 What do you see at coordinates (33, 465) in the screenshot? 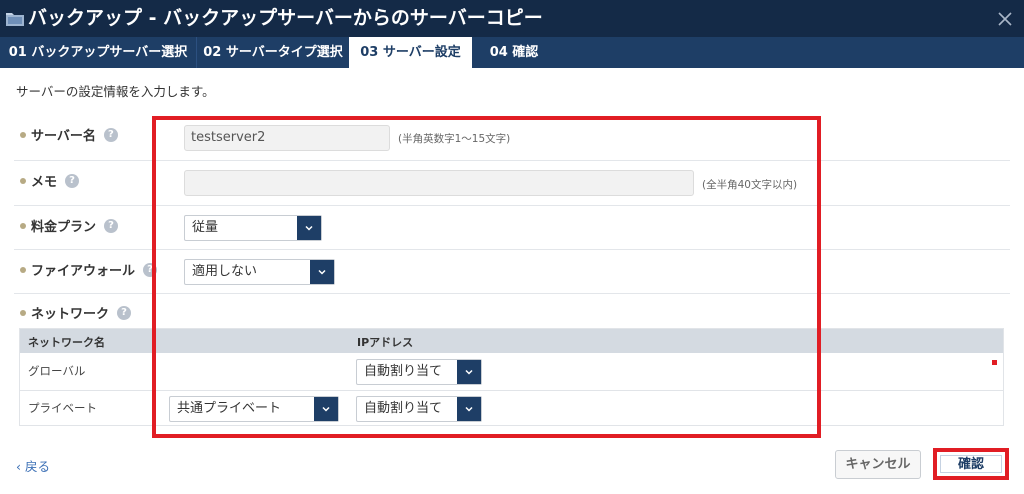
I see `back-link: ‹ 戻る` at bounding box center [33, 465].